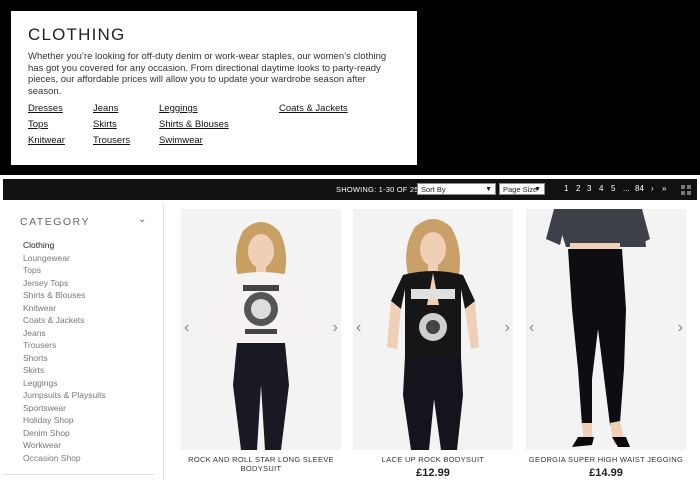  I want to click on sidebar-divider, so click(79, 474).